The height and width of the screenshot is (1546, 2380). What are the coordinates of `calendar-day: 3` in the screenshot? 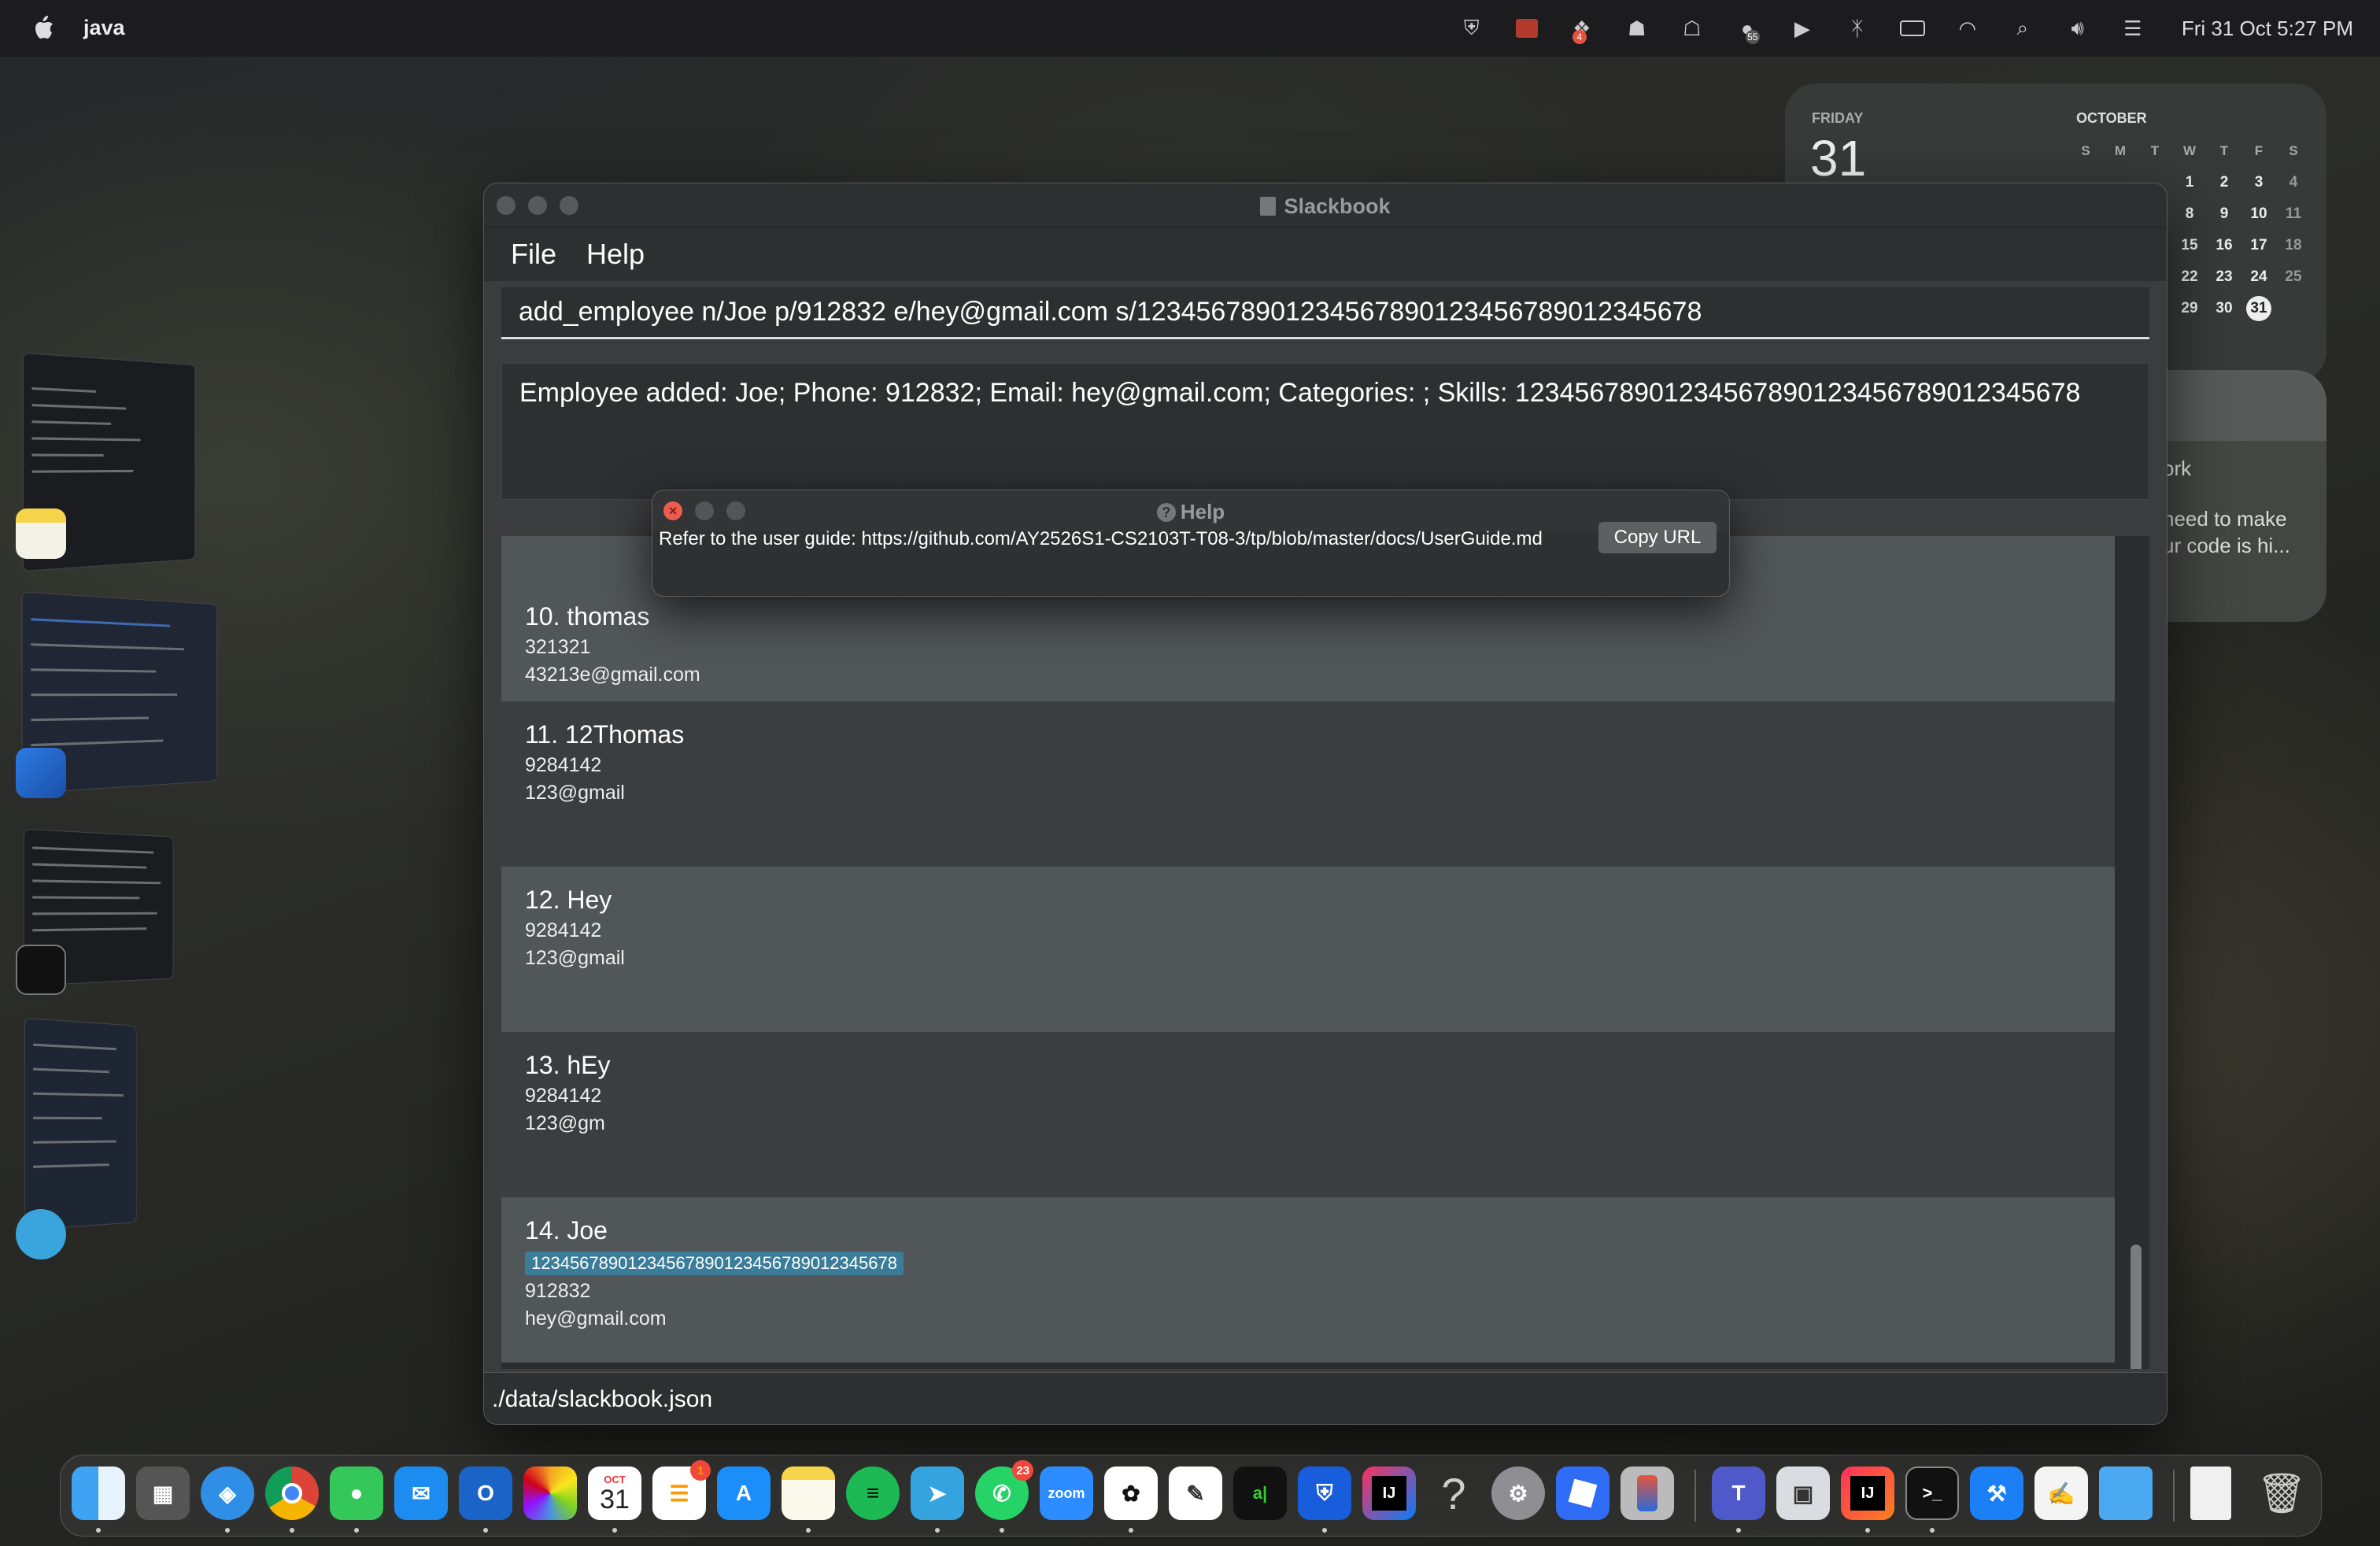 It's located at (2259, 182).